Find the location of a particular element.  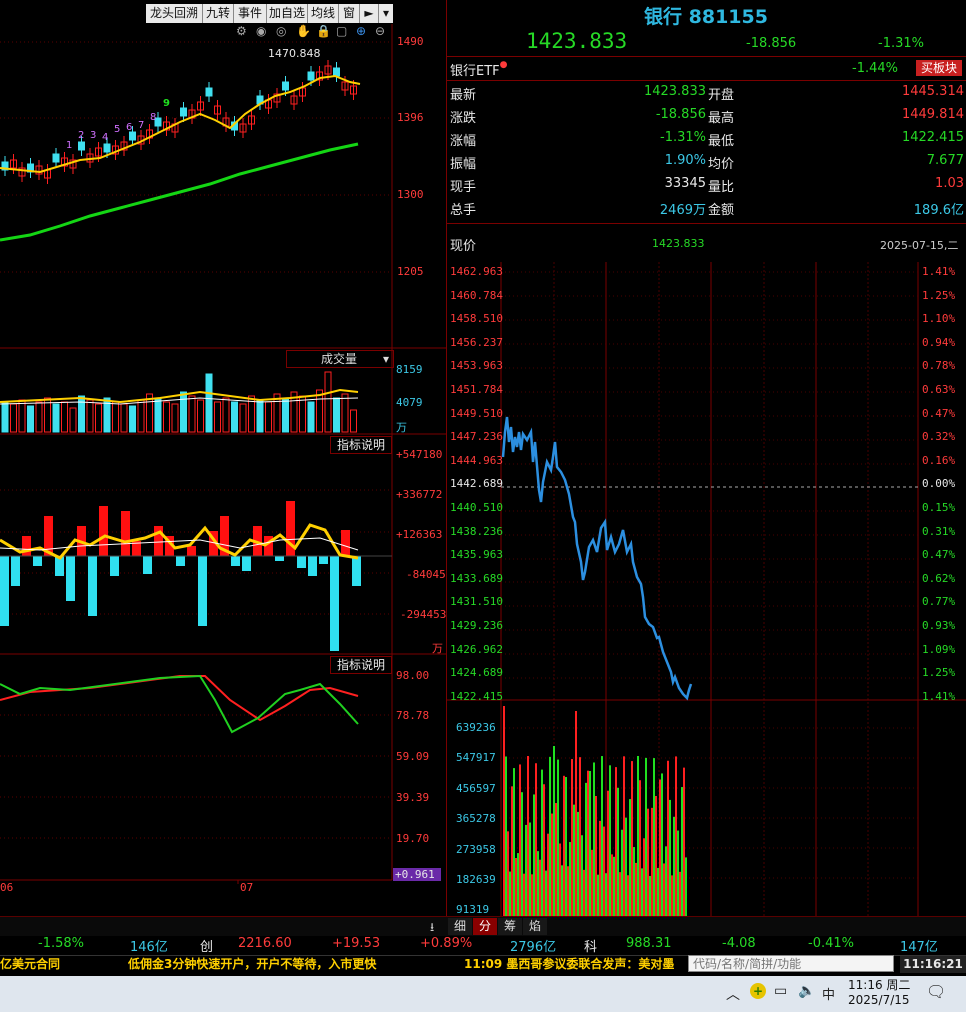

date-label-06: 06 is located at coordinates (7, 887).